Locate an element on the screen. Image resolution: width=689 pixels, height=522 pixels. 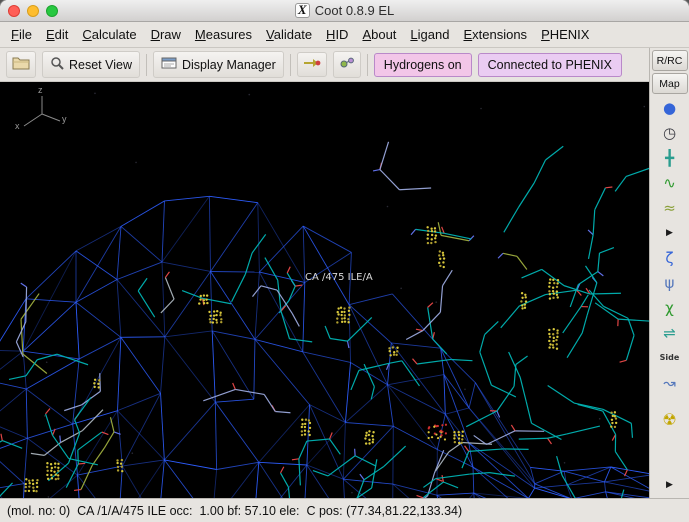
zoom-window-button is located at coordinates (52, 11).